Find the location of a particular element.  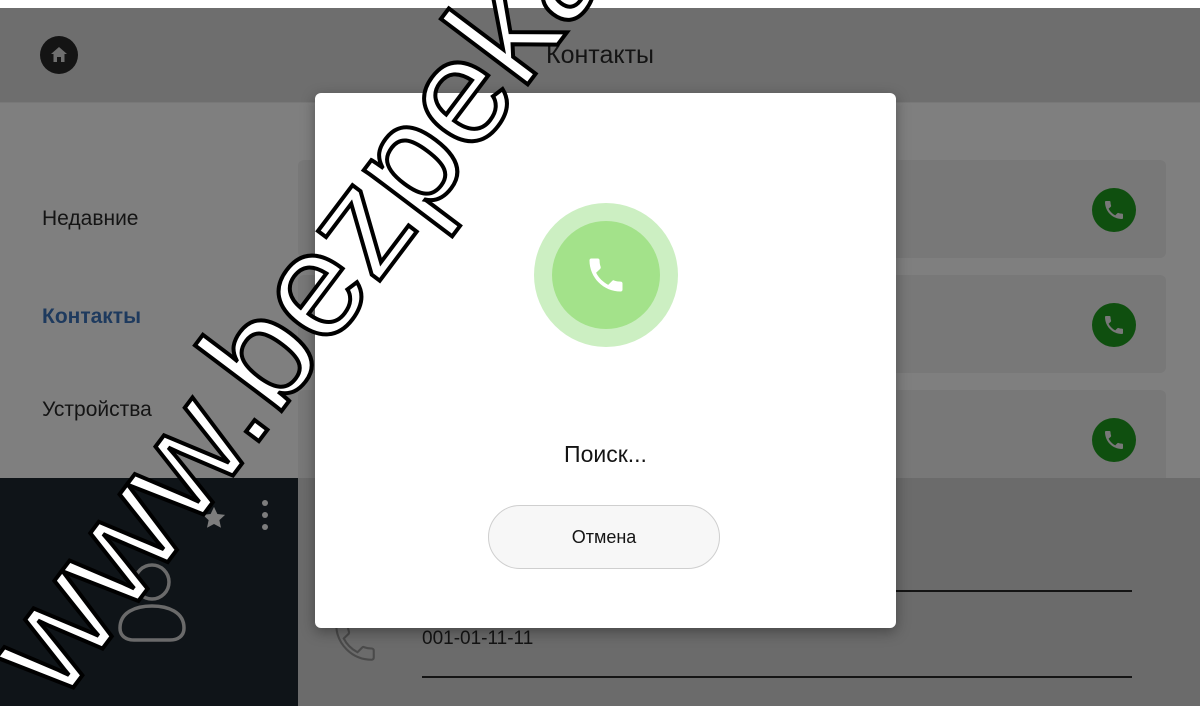

more-options-button is located at coordinates (265, 521).